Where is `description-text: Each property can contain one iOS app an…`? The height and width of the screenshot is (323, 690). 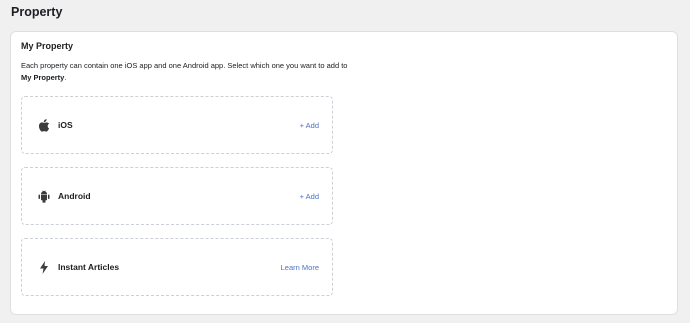 description-text: Each property can contain one iOS app an… is located at coordinates (184, 65).